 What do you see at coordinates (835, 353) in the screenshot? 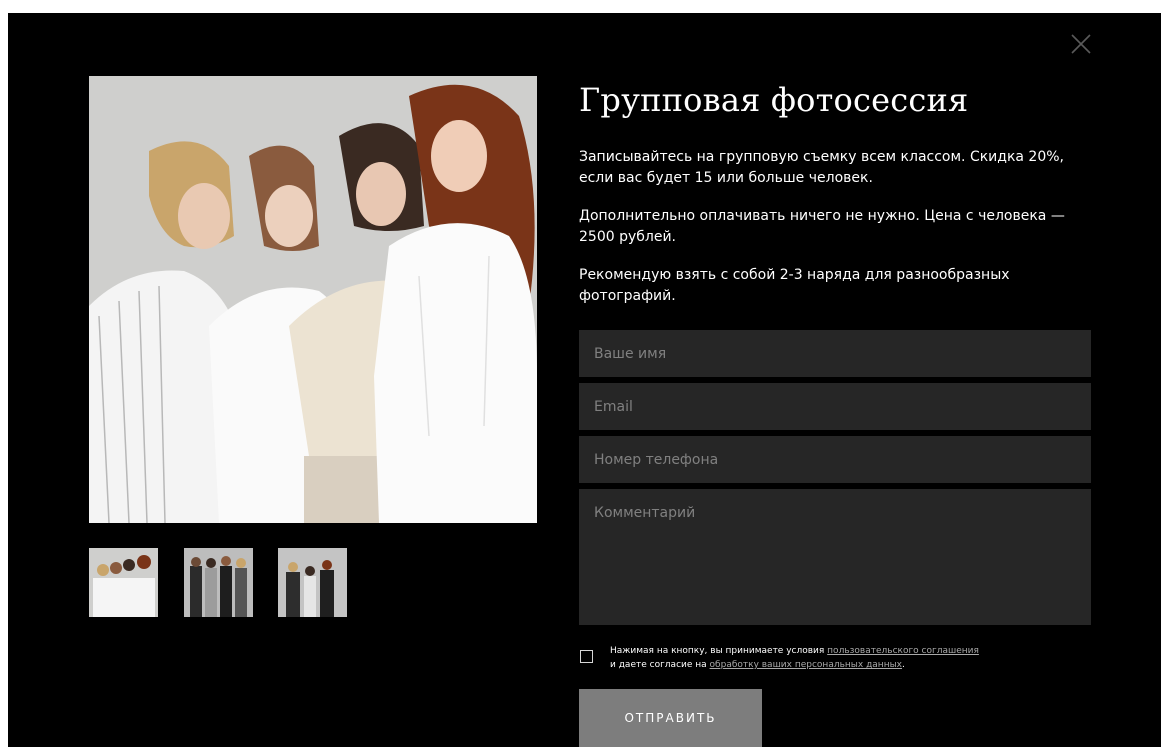
I see `name-input` at bounding box center [835, 353].